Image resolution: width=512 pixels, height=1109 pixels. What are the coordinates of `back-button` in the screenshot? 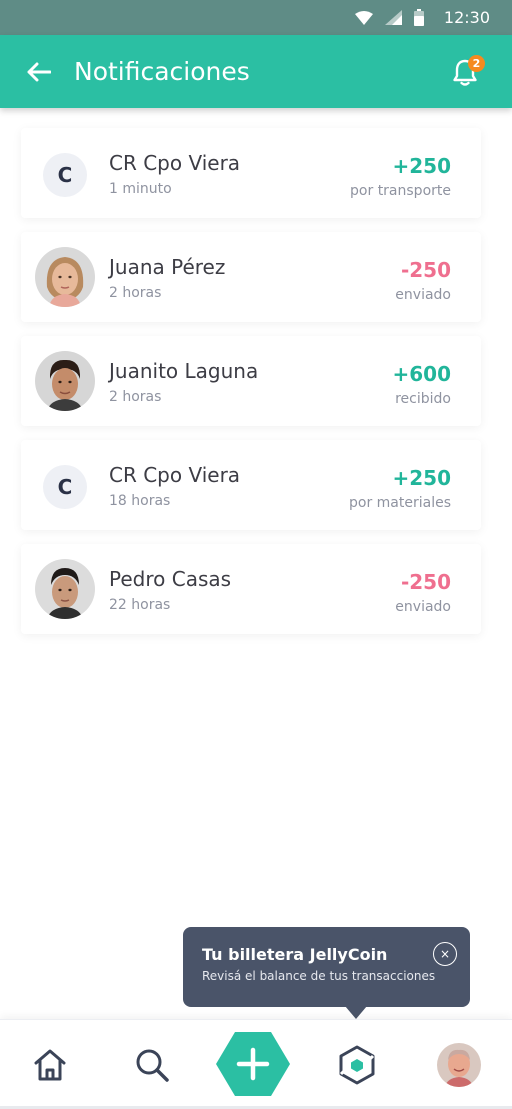 It's located at (39, 72).